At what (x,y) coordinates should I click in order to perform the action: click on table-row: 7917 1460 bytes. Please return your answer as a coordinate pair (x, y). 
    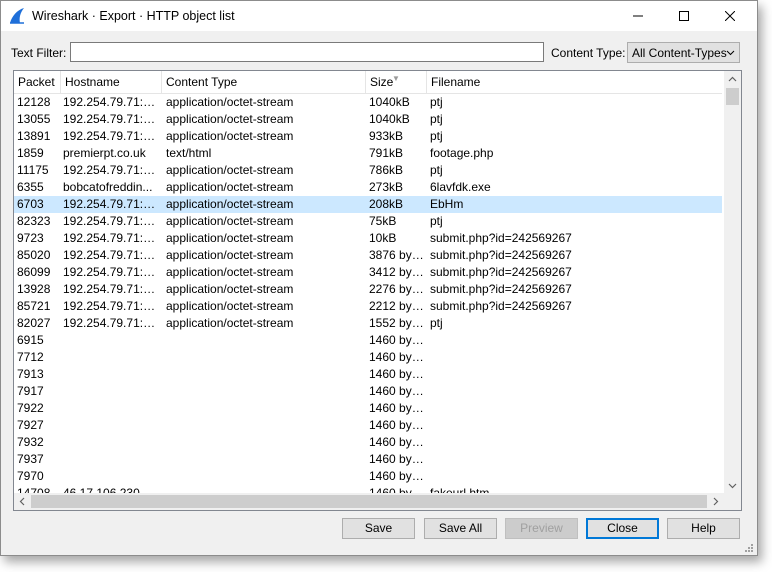
    Looking at the image, I should click on (368, 391).